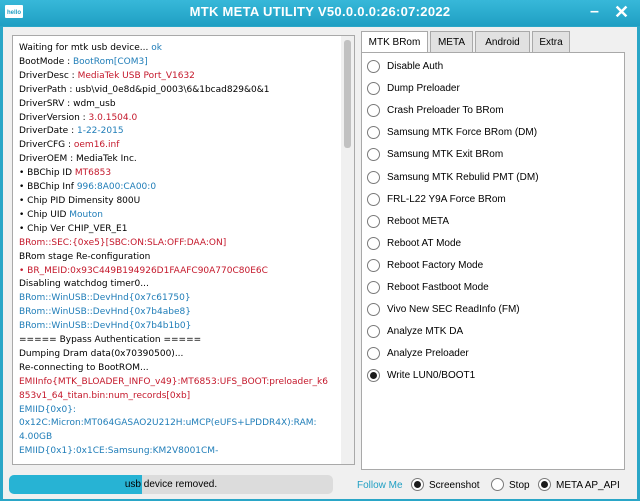  I want to click on option-analyze-preloader: Analyze Preloader, so click(492, 354).